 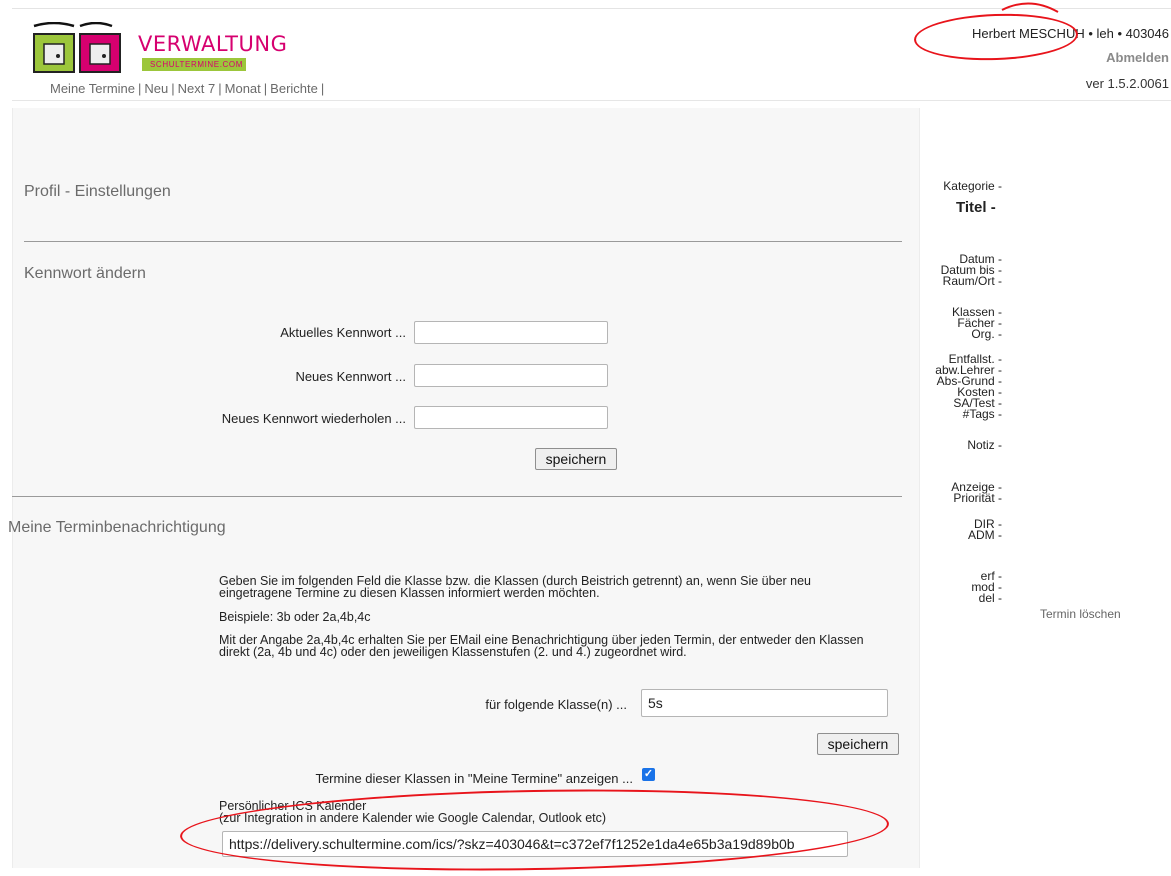 What do you see at coordinates (591, 100) in the screenshot?
I see `header-divider` at bounding box center [591, 100].